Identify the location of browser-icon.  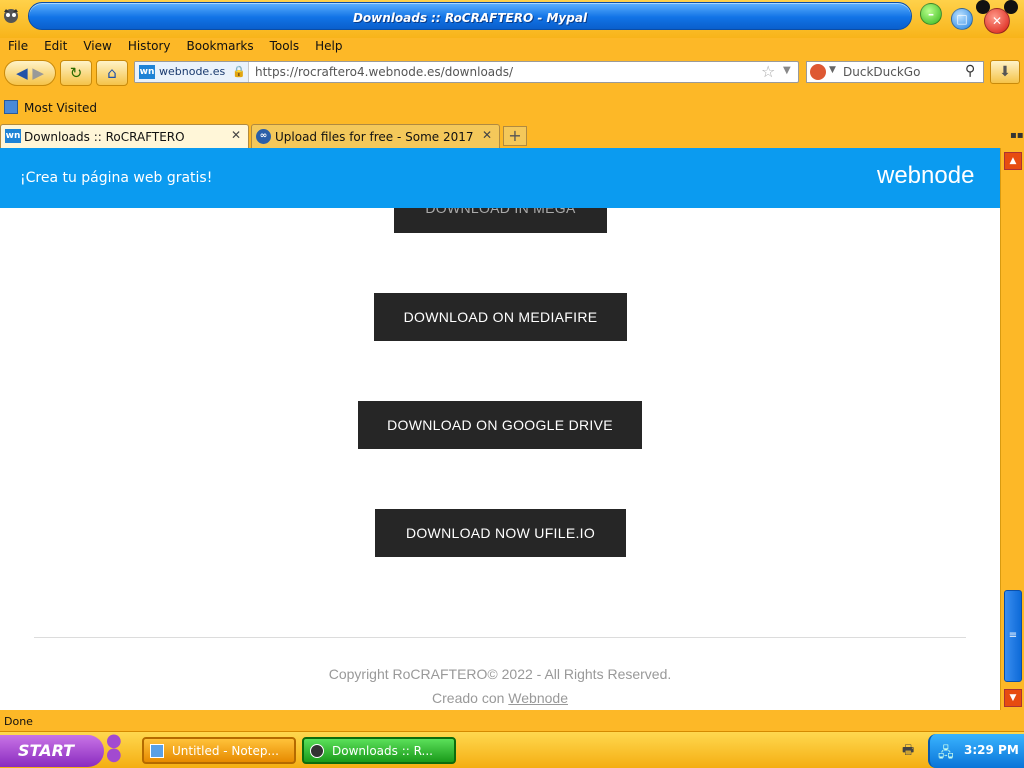
(317, 751).